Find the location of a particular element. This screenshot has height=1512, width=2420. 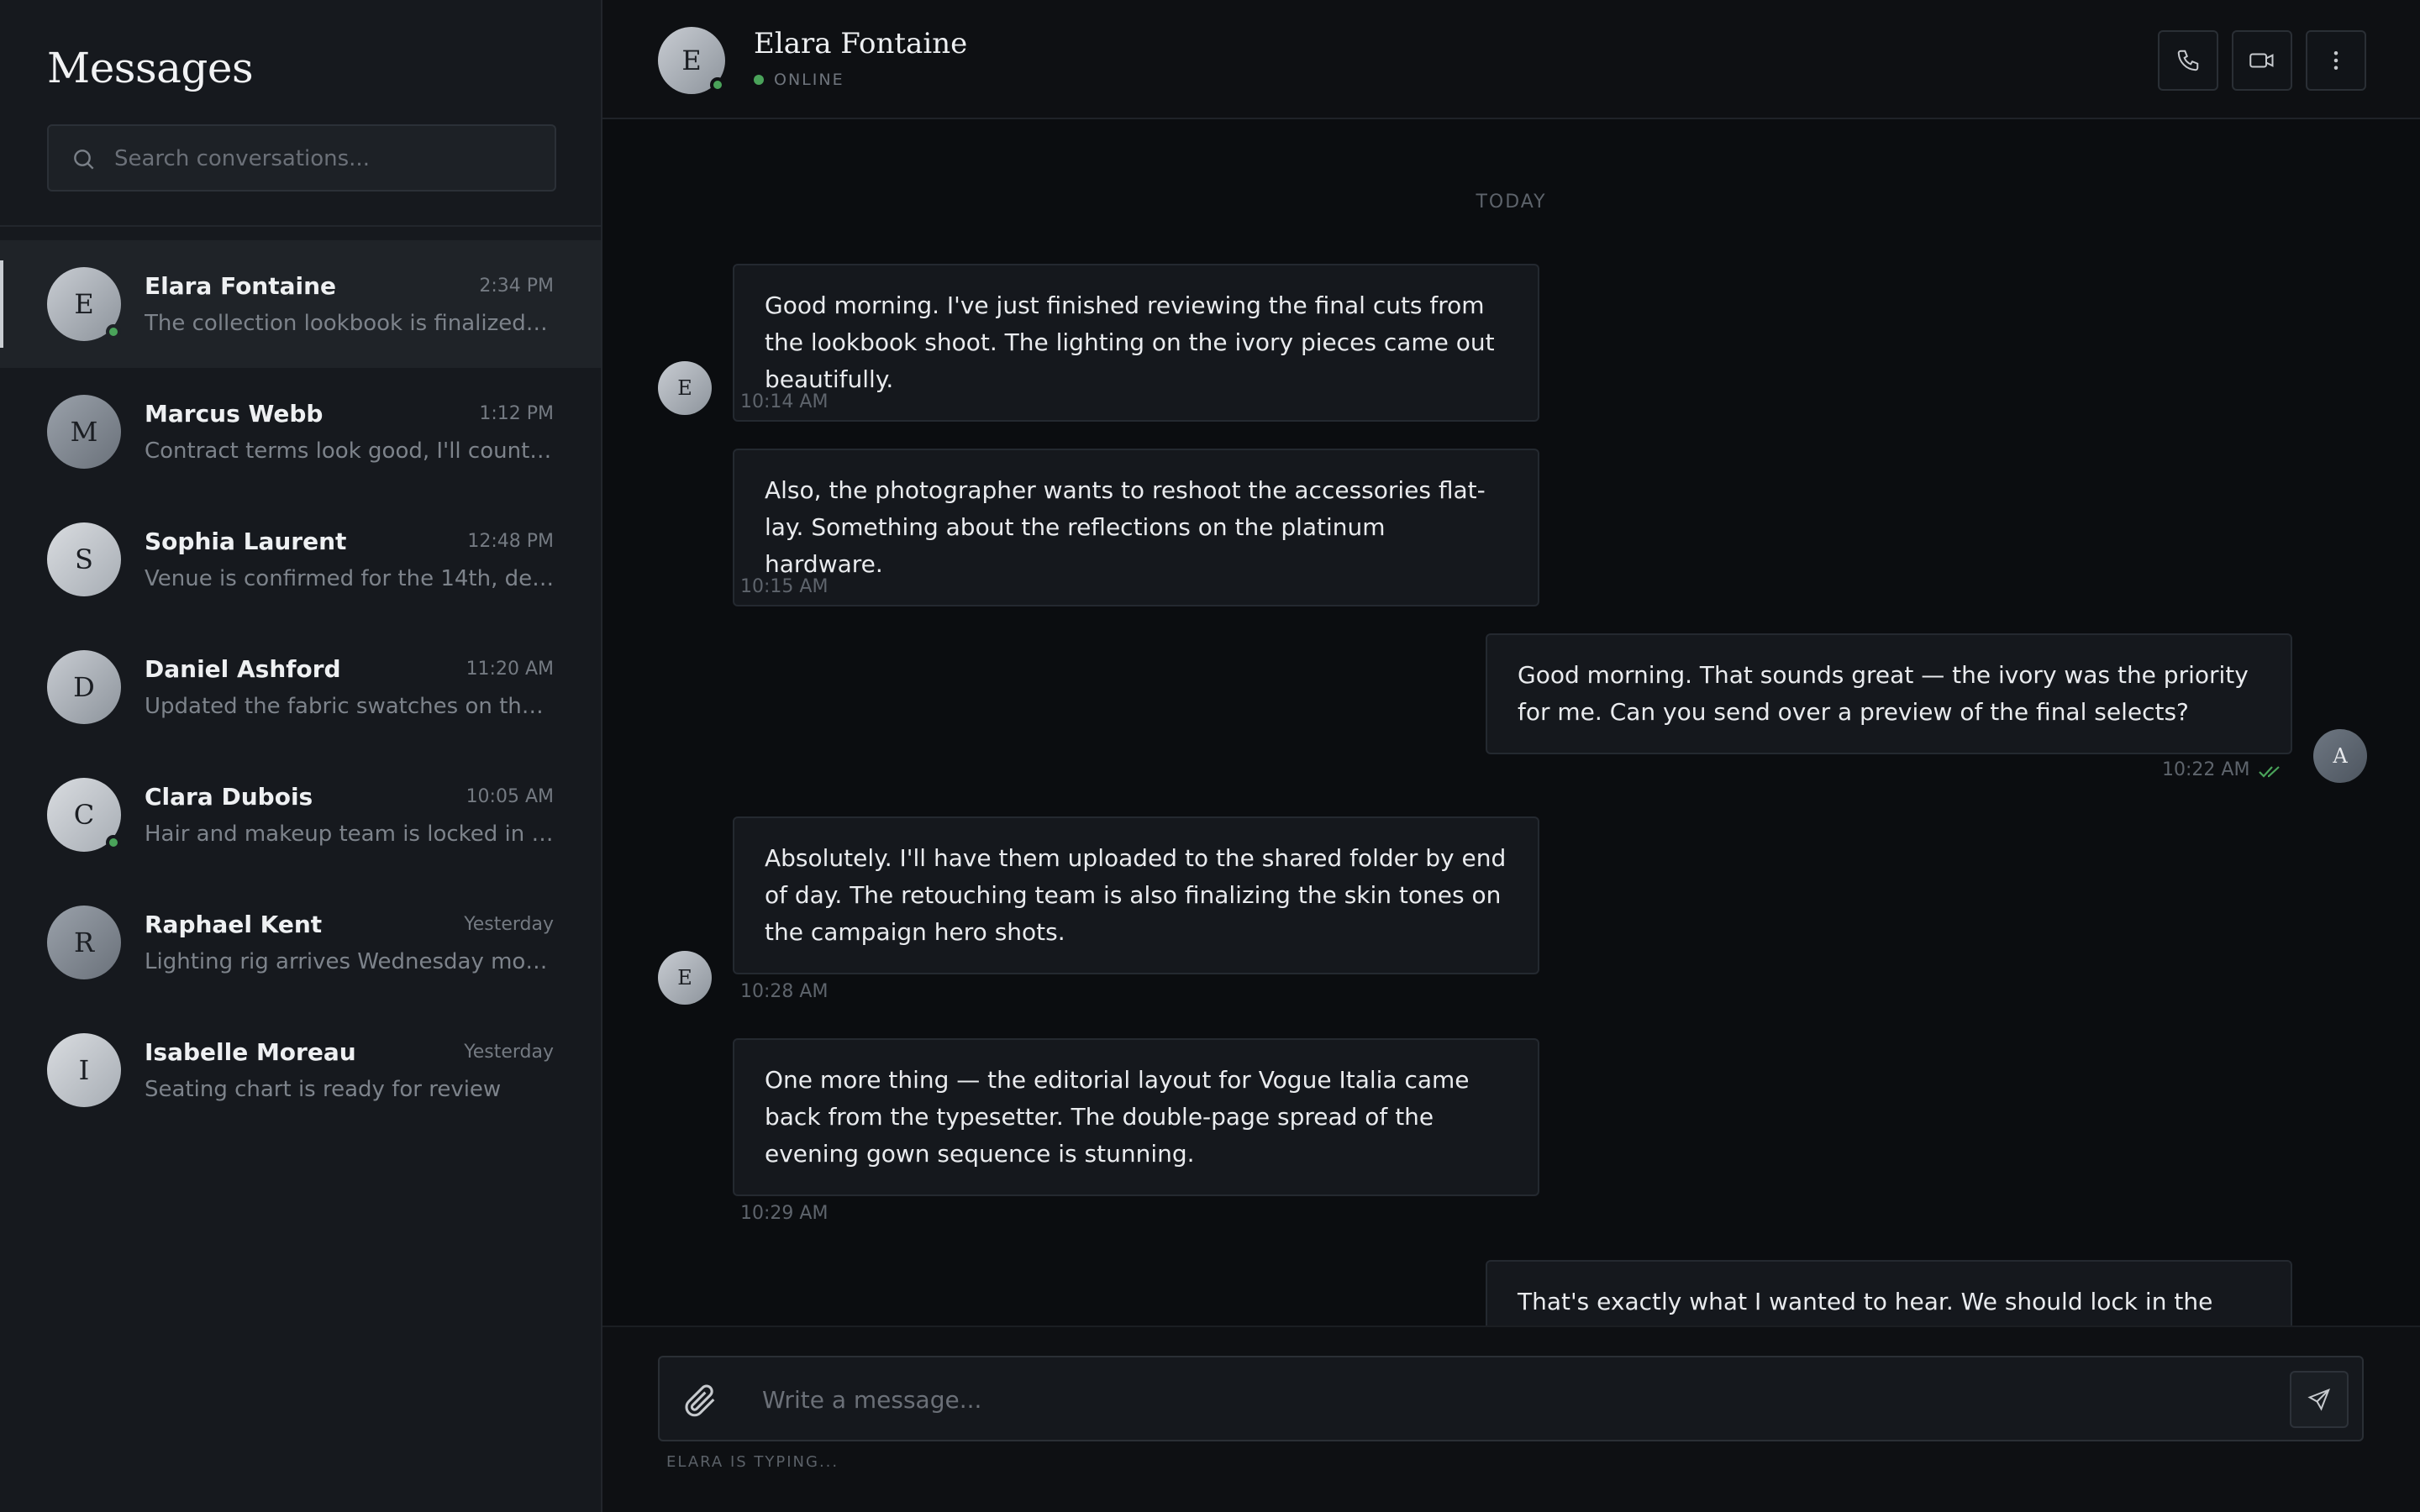

avatar: M is located at coordinates (84, 432).